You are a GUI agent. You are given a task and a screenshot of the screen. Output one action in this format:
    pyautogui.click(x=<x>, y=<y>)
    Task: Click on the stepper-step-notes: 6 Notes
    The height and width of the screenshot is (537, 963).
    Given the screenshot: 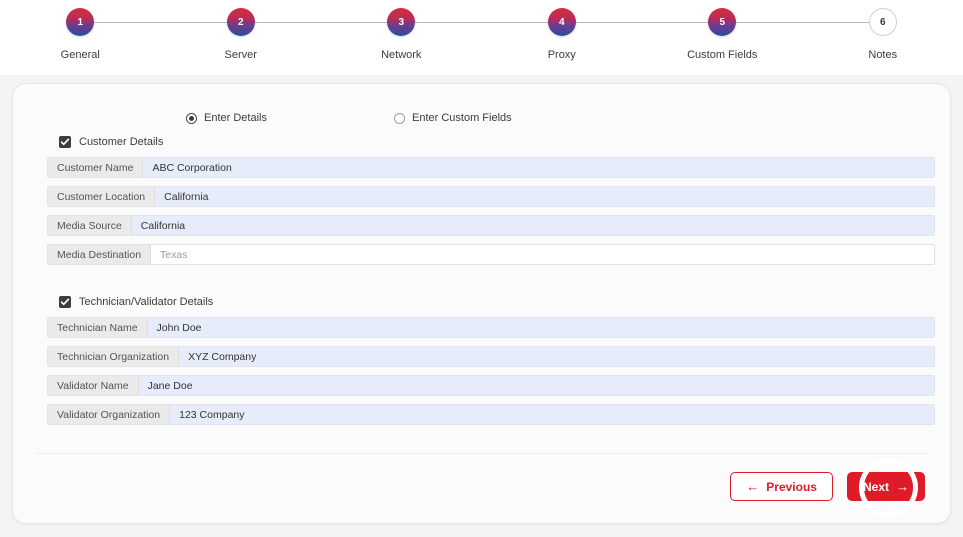 What is the action you would take?
    pyautogui.click(x=883, y=34)
    